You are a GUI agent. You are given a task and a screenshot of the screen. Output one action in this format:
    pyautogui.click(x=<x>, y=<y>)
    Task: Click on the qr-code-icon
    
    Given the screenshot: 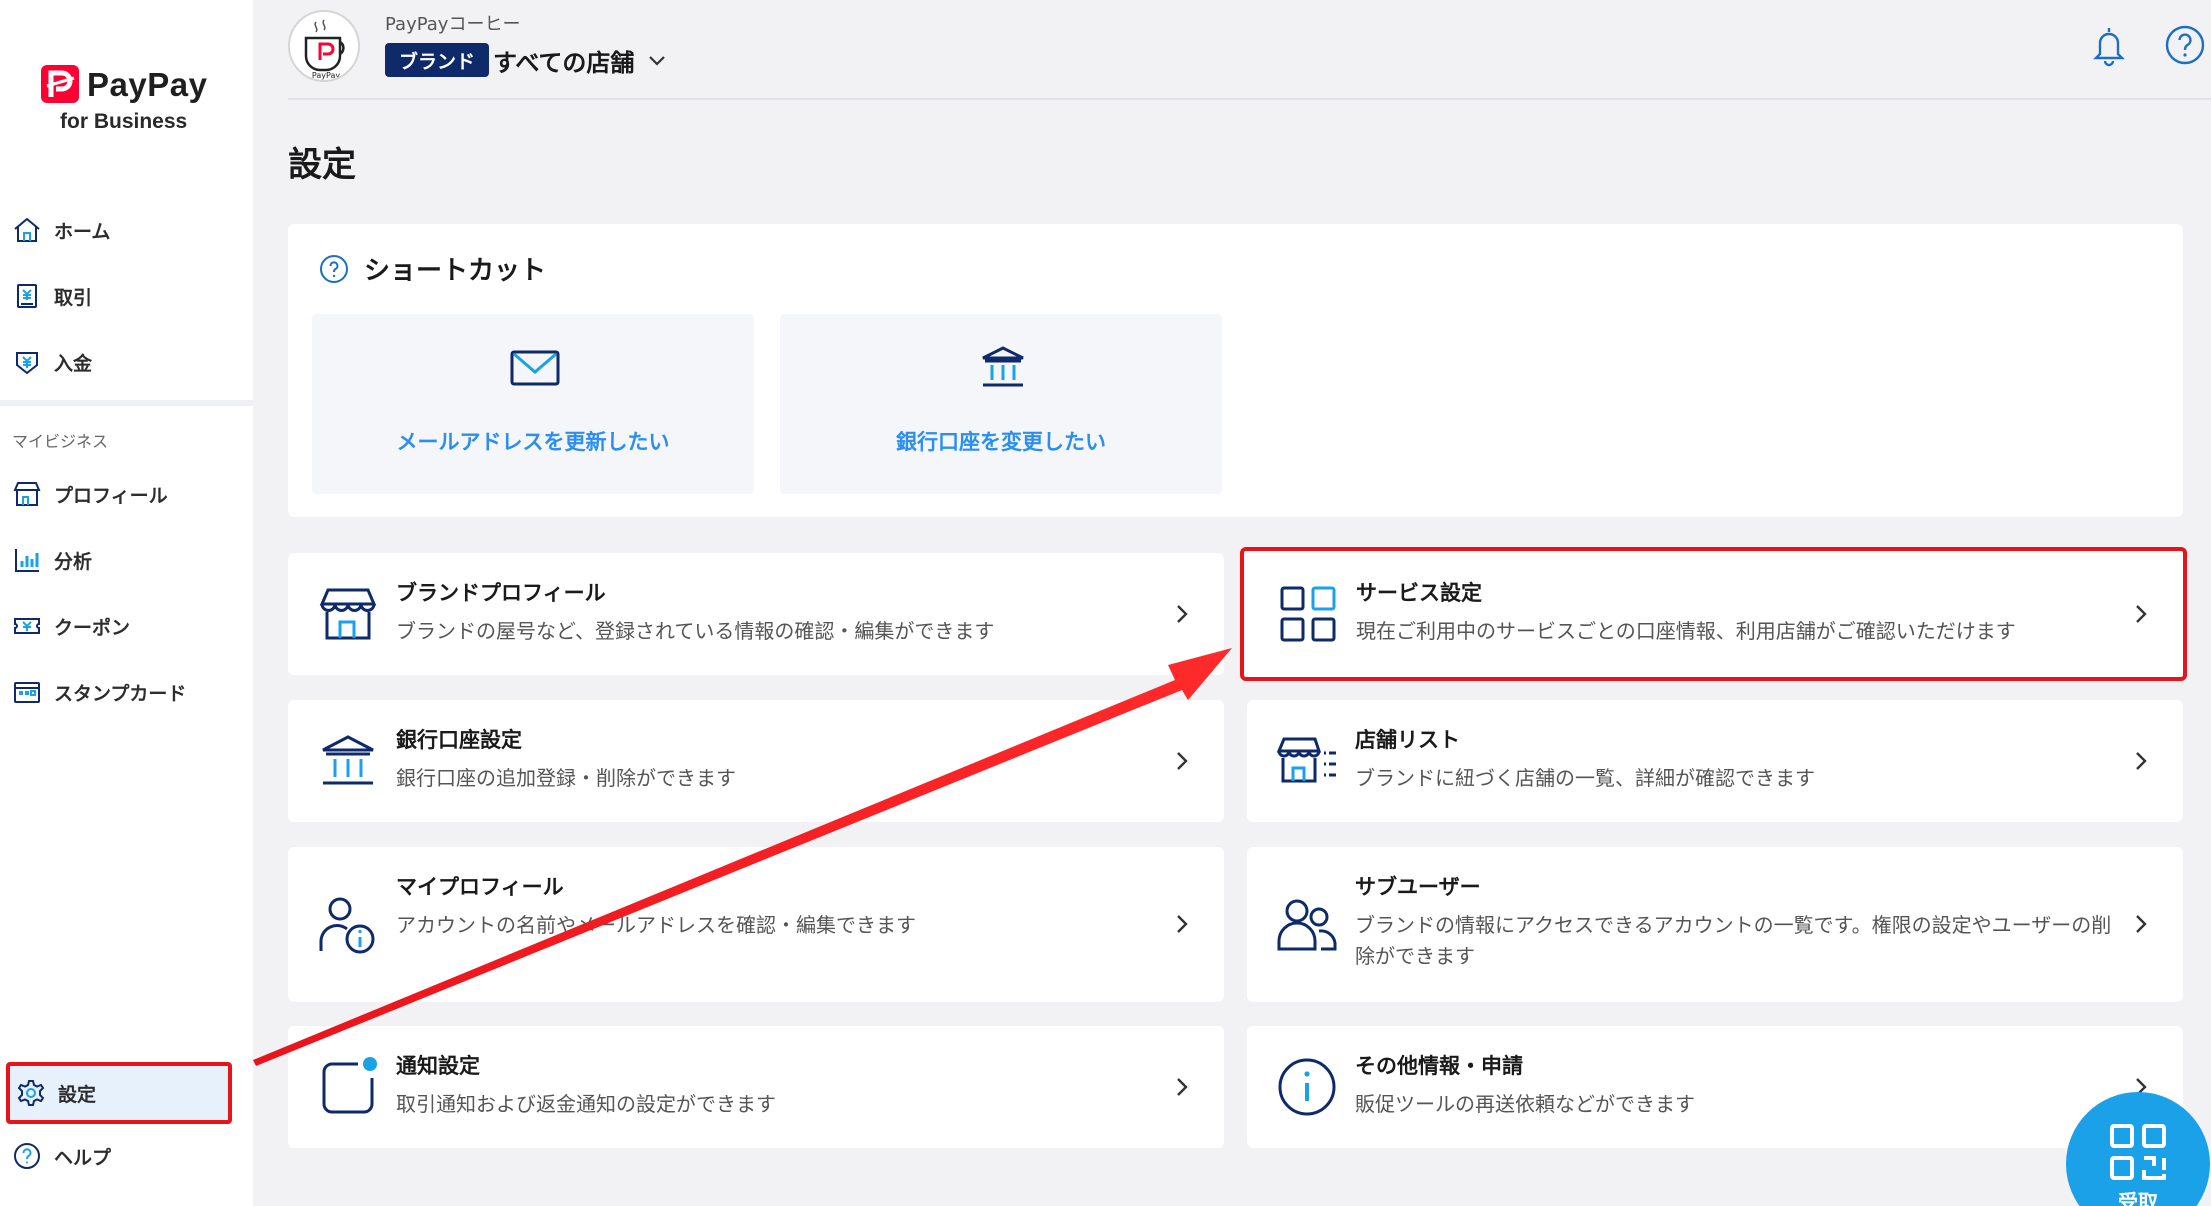 What is the action you would take?
    pyautogui.click(x=2138, y=1152)
    